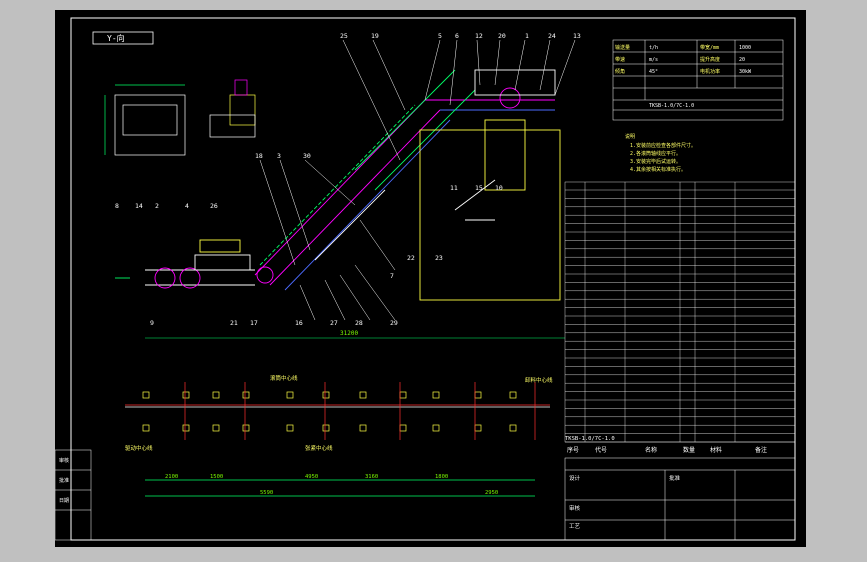 The image size is (867, 562). Describe the element at coordinates (319, 448) in the screenshot. I see `label-tension-center: 张紧中心线` at that location.